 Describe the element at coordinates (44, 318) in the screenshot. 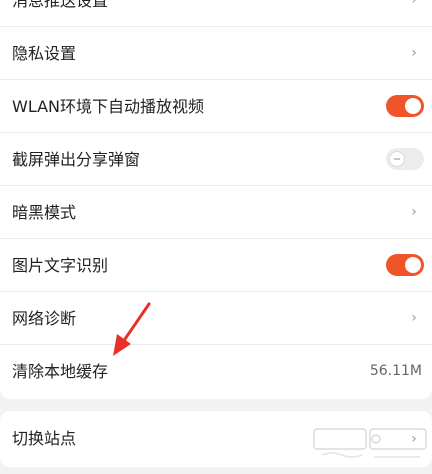

I see `row-network-diagnosis-label: 网络诊断` at that location.